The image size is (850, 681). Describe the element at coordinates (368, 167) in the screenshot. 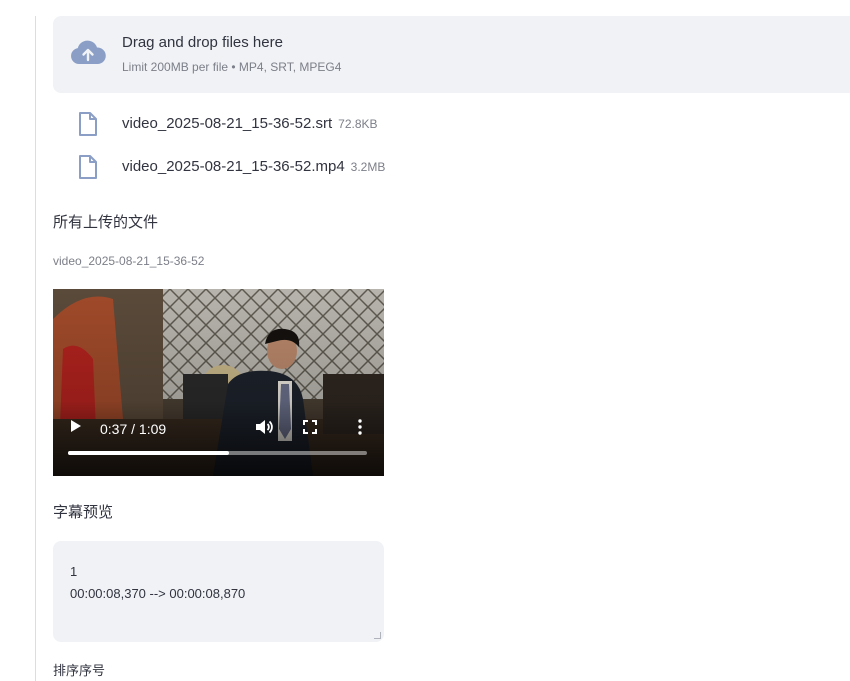

I see `file-size: 3.2MB` at that location.